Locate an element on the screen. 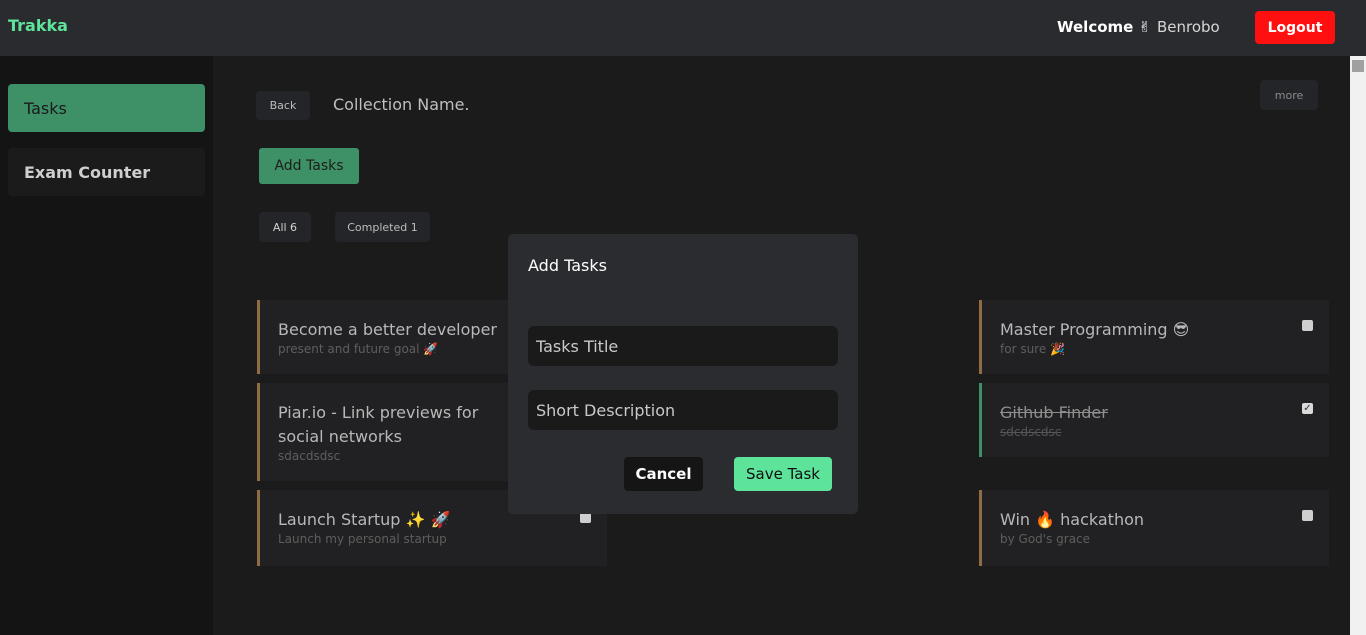 The image size is (1366, 635). logout-button: Logout is located at coordinates (1295, 27).